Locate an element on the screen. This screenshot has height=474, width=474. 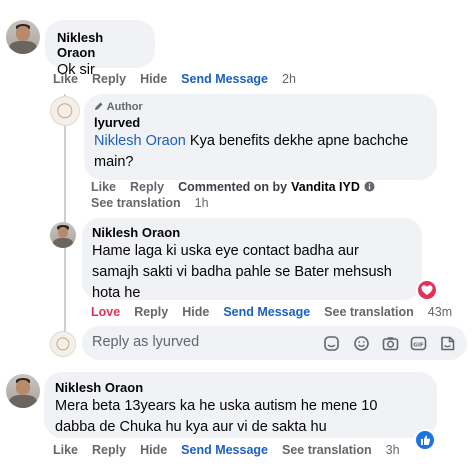
camera-icon is located at coordinates (390, 343).